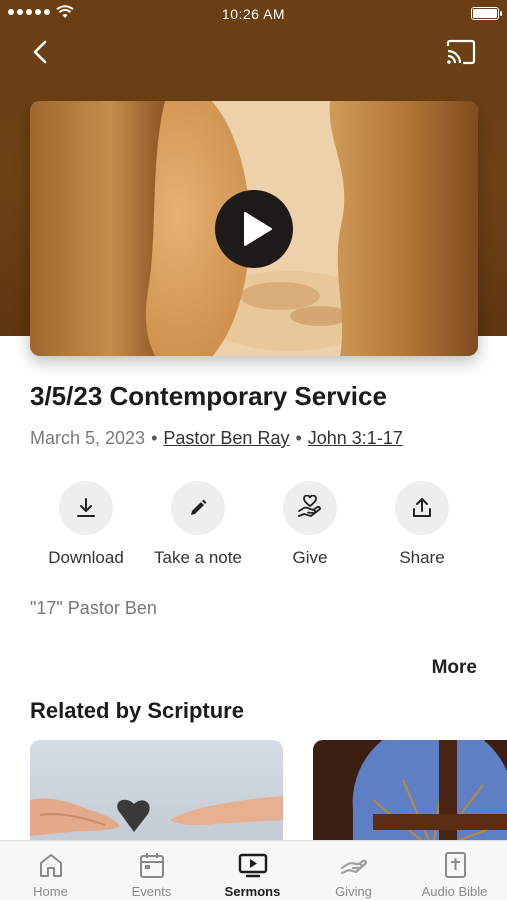 Image resolution: width=507 pixels, height=900 pixels. I want to click on tv-play-icon, so click(253, 865).